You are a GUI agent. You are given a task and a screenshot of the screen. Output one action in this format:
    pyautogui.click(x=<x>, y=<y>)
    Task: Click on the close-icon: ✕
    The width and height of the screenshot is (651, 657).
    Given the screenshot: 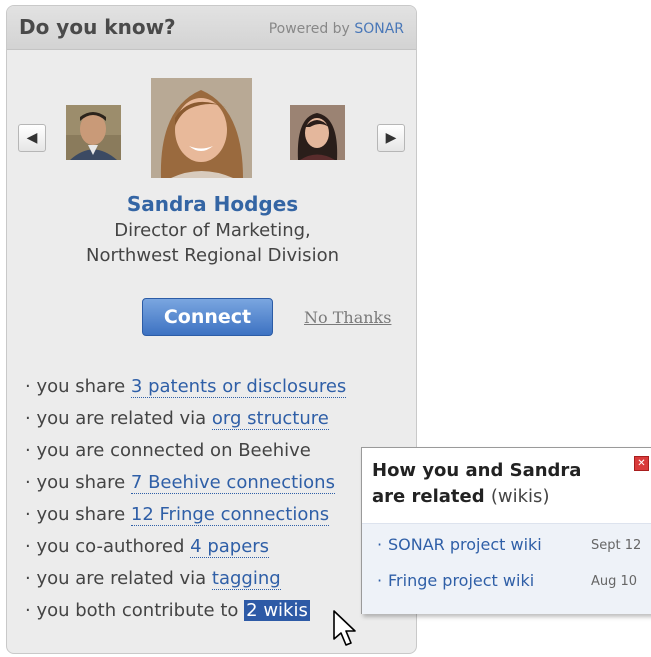 What is the action you would take?
    pyautogui.click(x=641, y=463)
    